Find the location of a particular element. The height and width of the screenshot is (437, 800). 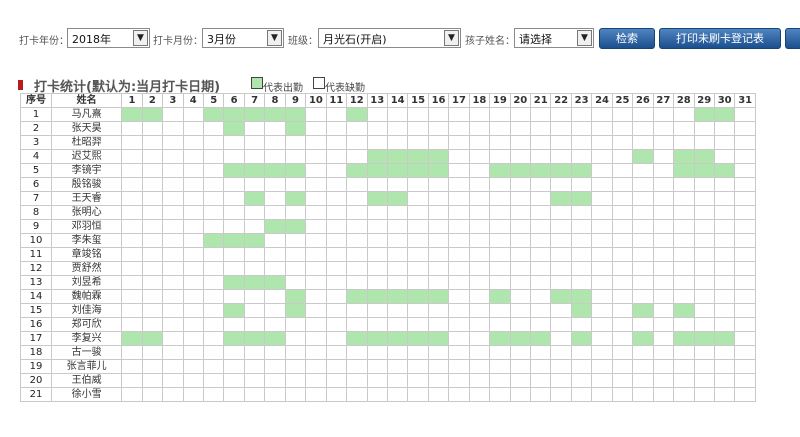

search-button: 检索 is located at coordinates (627, 38).